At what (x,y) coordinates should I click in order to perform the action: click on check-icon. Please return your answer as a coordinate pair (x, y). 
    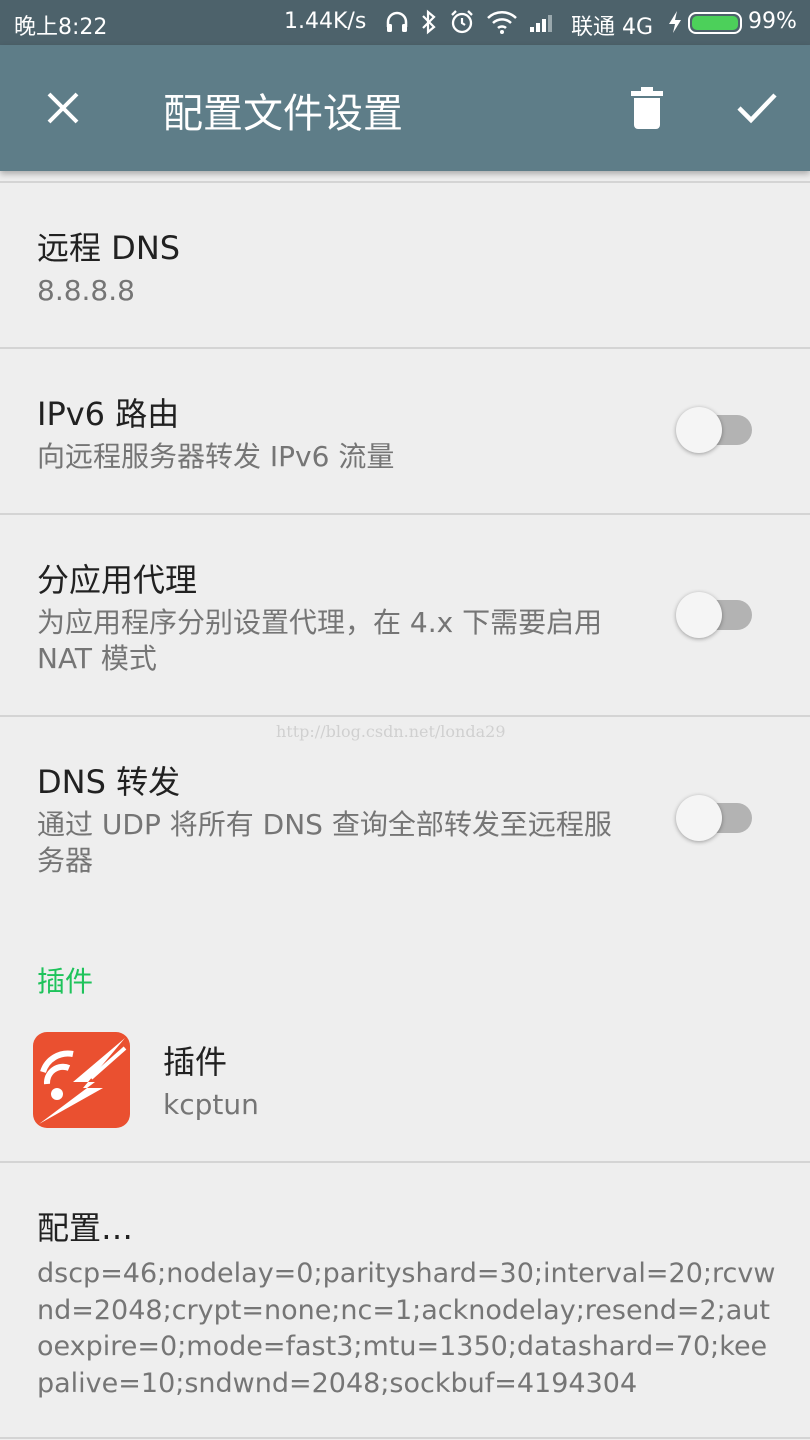
    Looking at the image, I should click on (757, 108).